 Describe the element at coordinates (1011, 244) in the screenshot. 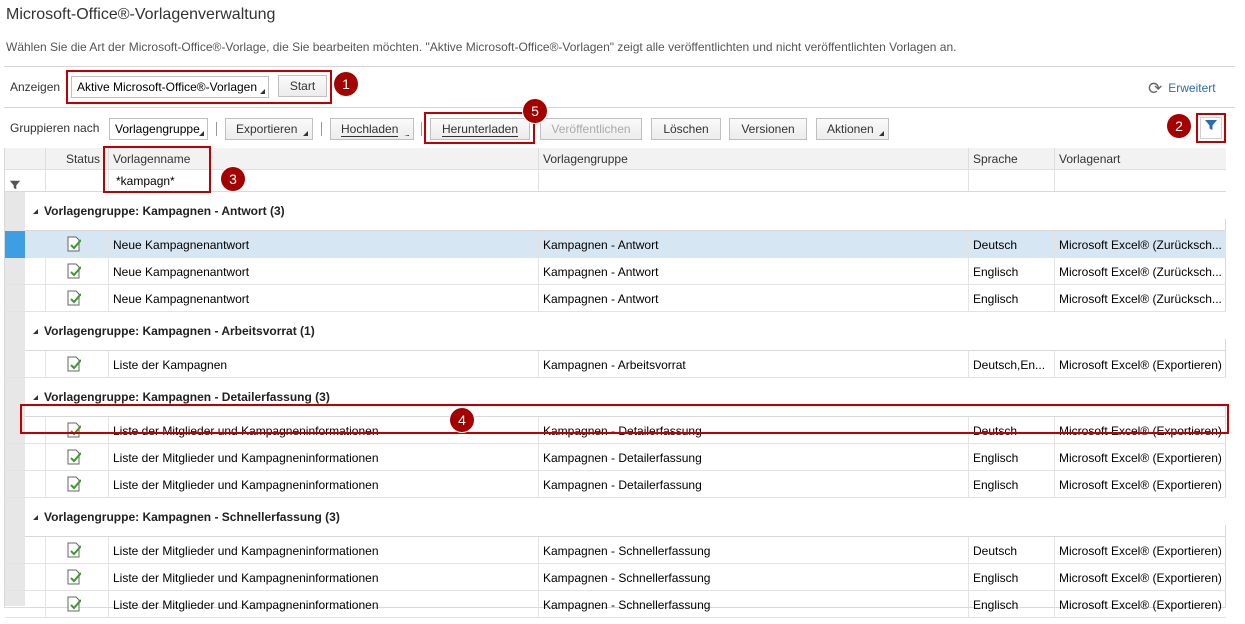

I see `cell-language: Deutsch` at that location.